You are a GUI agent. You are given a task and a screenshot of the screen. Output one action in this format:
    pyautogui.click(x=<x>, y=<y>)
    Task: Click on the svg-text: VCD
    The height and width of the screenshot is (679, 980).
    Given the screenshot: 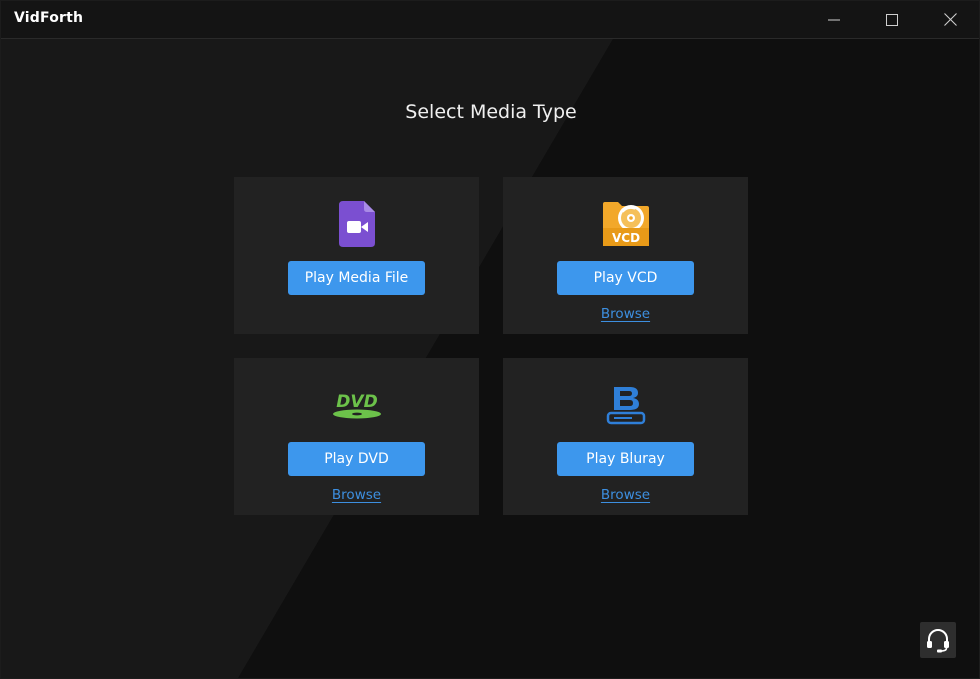 What is the action you would take?
    pyautogui.click(x=625, y=238)
    